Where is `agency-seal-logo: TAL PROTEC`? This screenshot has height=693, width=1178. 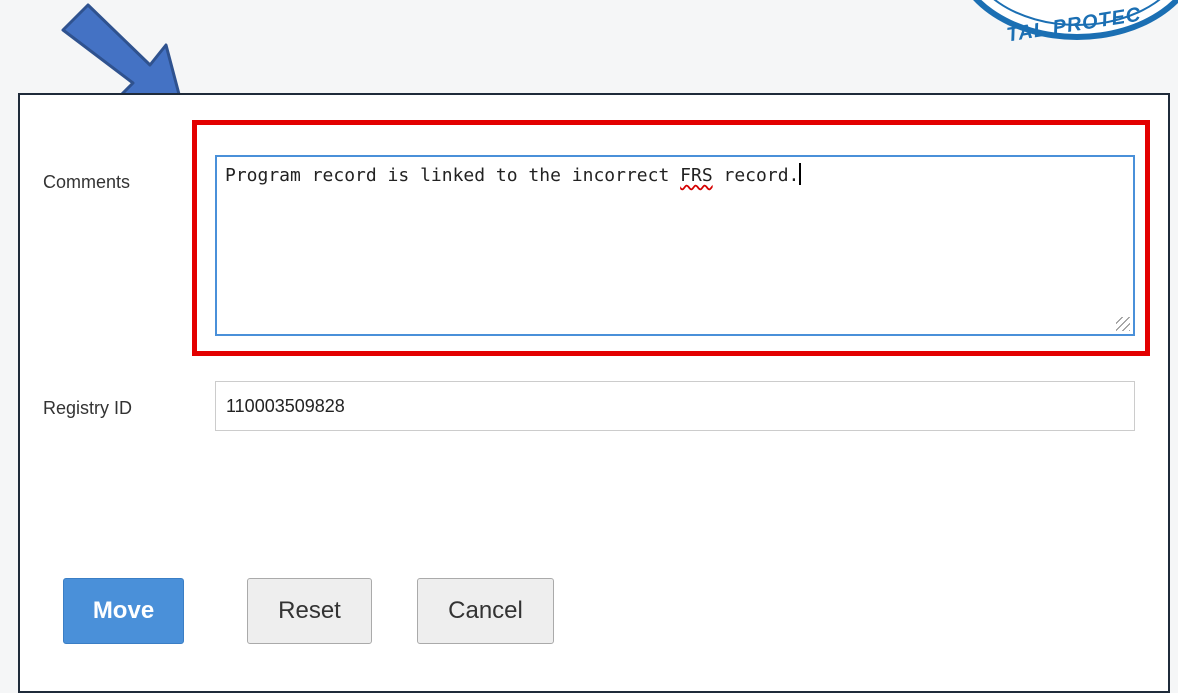
agency-seal-logo: TAL PROTEC is located at coordinates (1065, 23).